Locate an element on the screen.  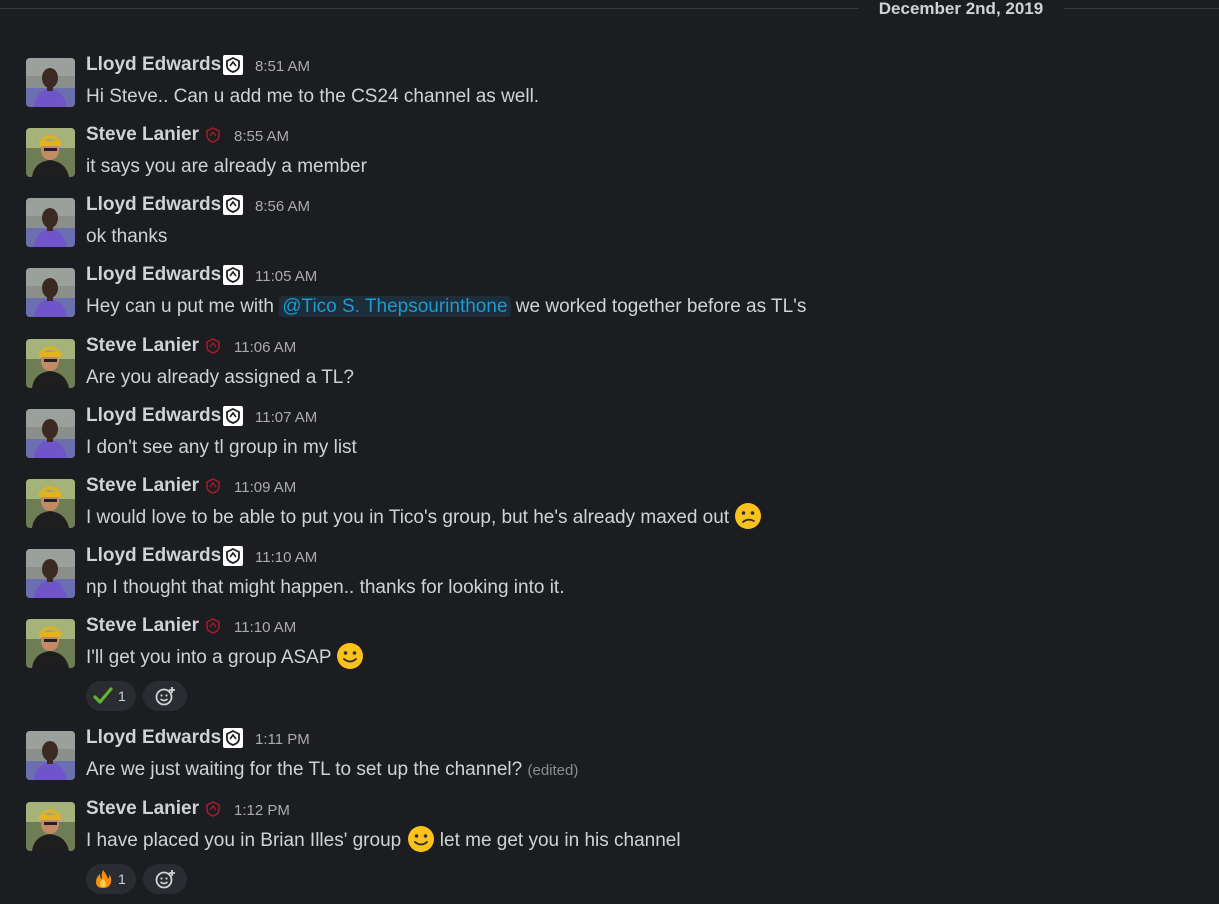
timestamp: 11:09 AM is located at coordinates (265, 488).